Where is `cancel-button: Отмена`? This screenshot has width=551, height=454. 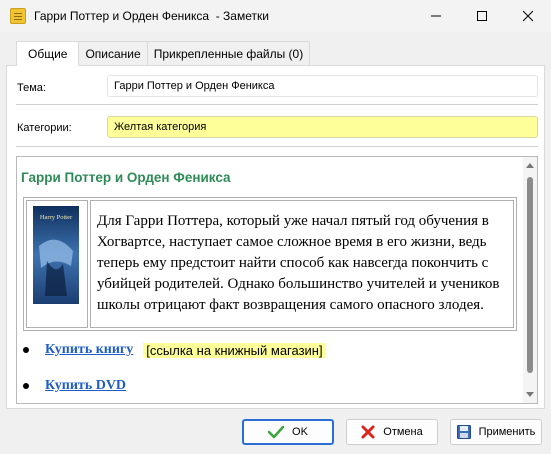
cancel-button: Отмена is located at coordinates (392, 432).